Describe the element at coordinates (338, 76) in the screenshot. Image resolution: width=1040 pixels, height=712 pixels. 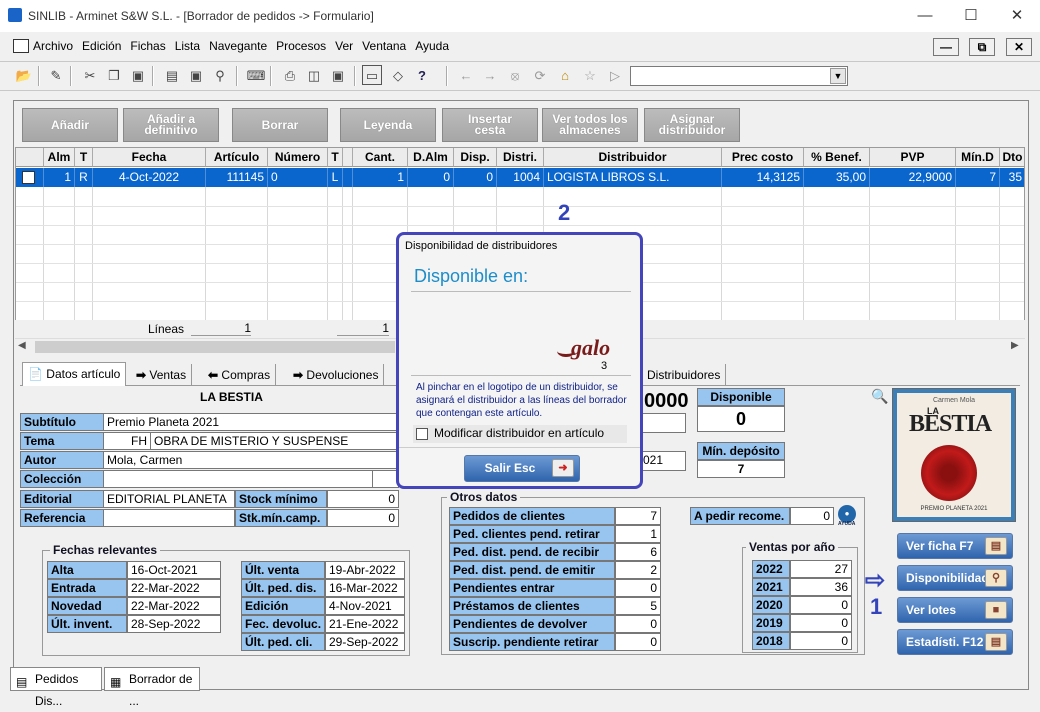
I see `save-icon: ▣` at that location.